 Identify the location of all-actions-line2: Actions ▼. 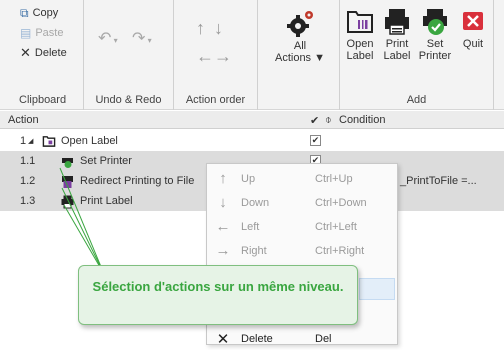
(299, 58).